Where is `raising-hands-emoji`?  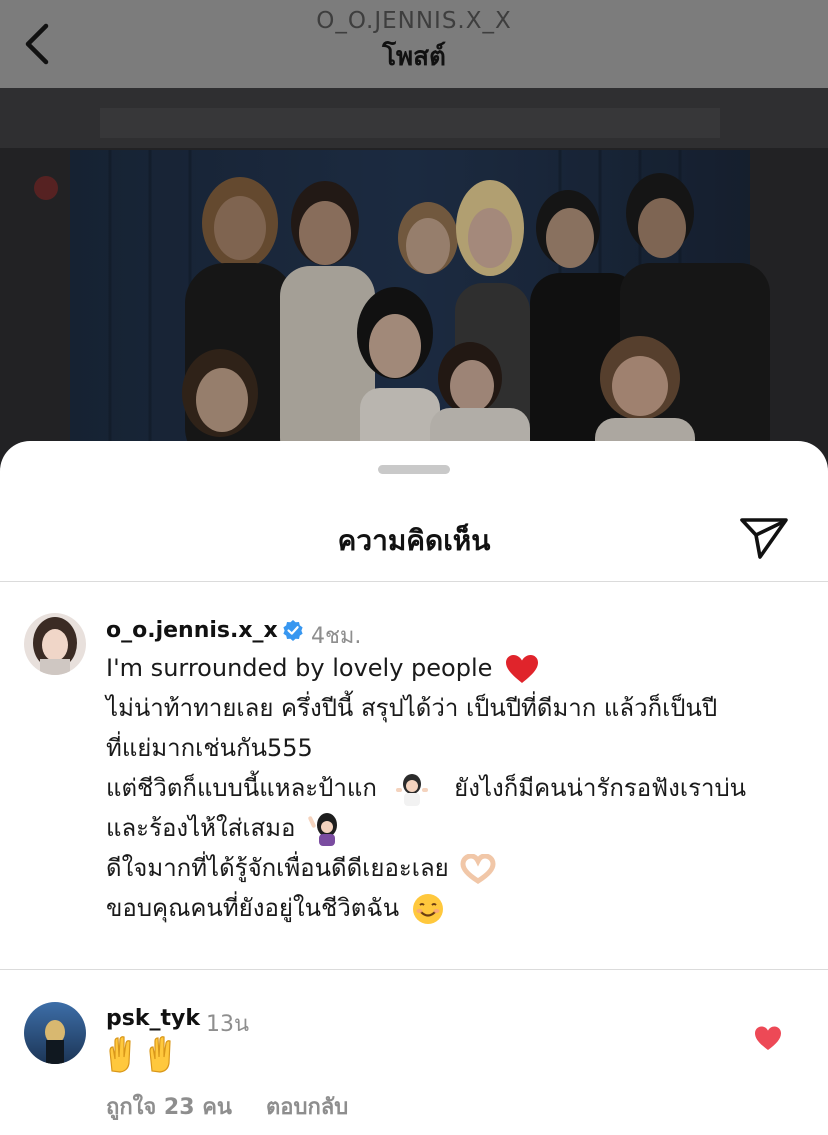
raising-hands-emoji is located at coordinates (140, 1054).